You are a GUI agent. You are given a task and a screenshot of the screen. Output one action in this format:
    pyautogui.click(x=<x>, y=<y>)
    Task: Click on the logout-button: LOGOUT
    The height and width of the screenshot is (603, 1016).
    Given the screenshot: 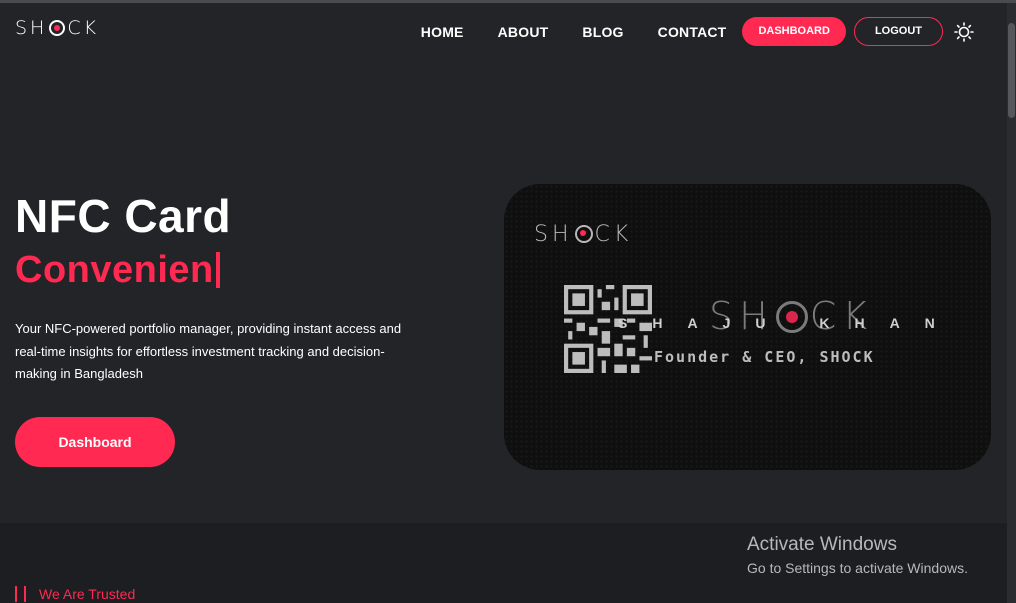 What is the action you would take?
    pyautogui.click(x=898, y=31)
    